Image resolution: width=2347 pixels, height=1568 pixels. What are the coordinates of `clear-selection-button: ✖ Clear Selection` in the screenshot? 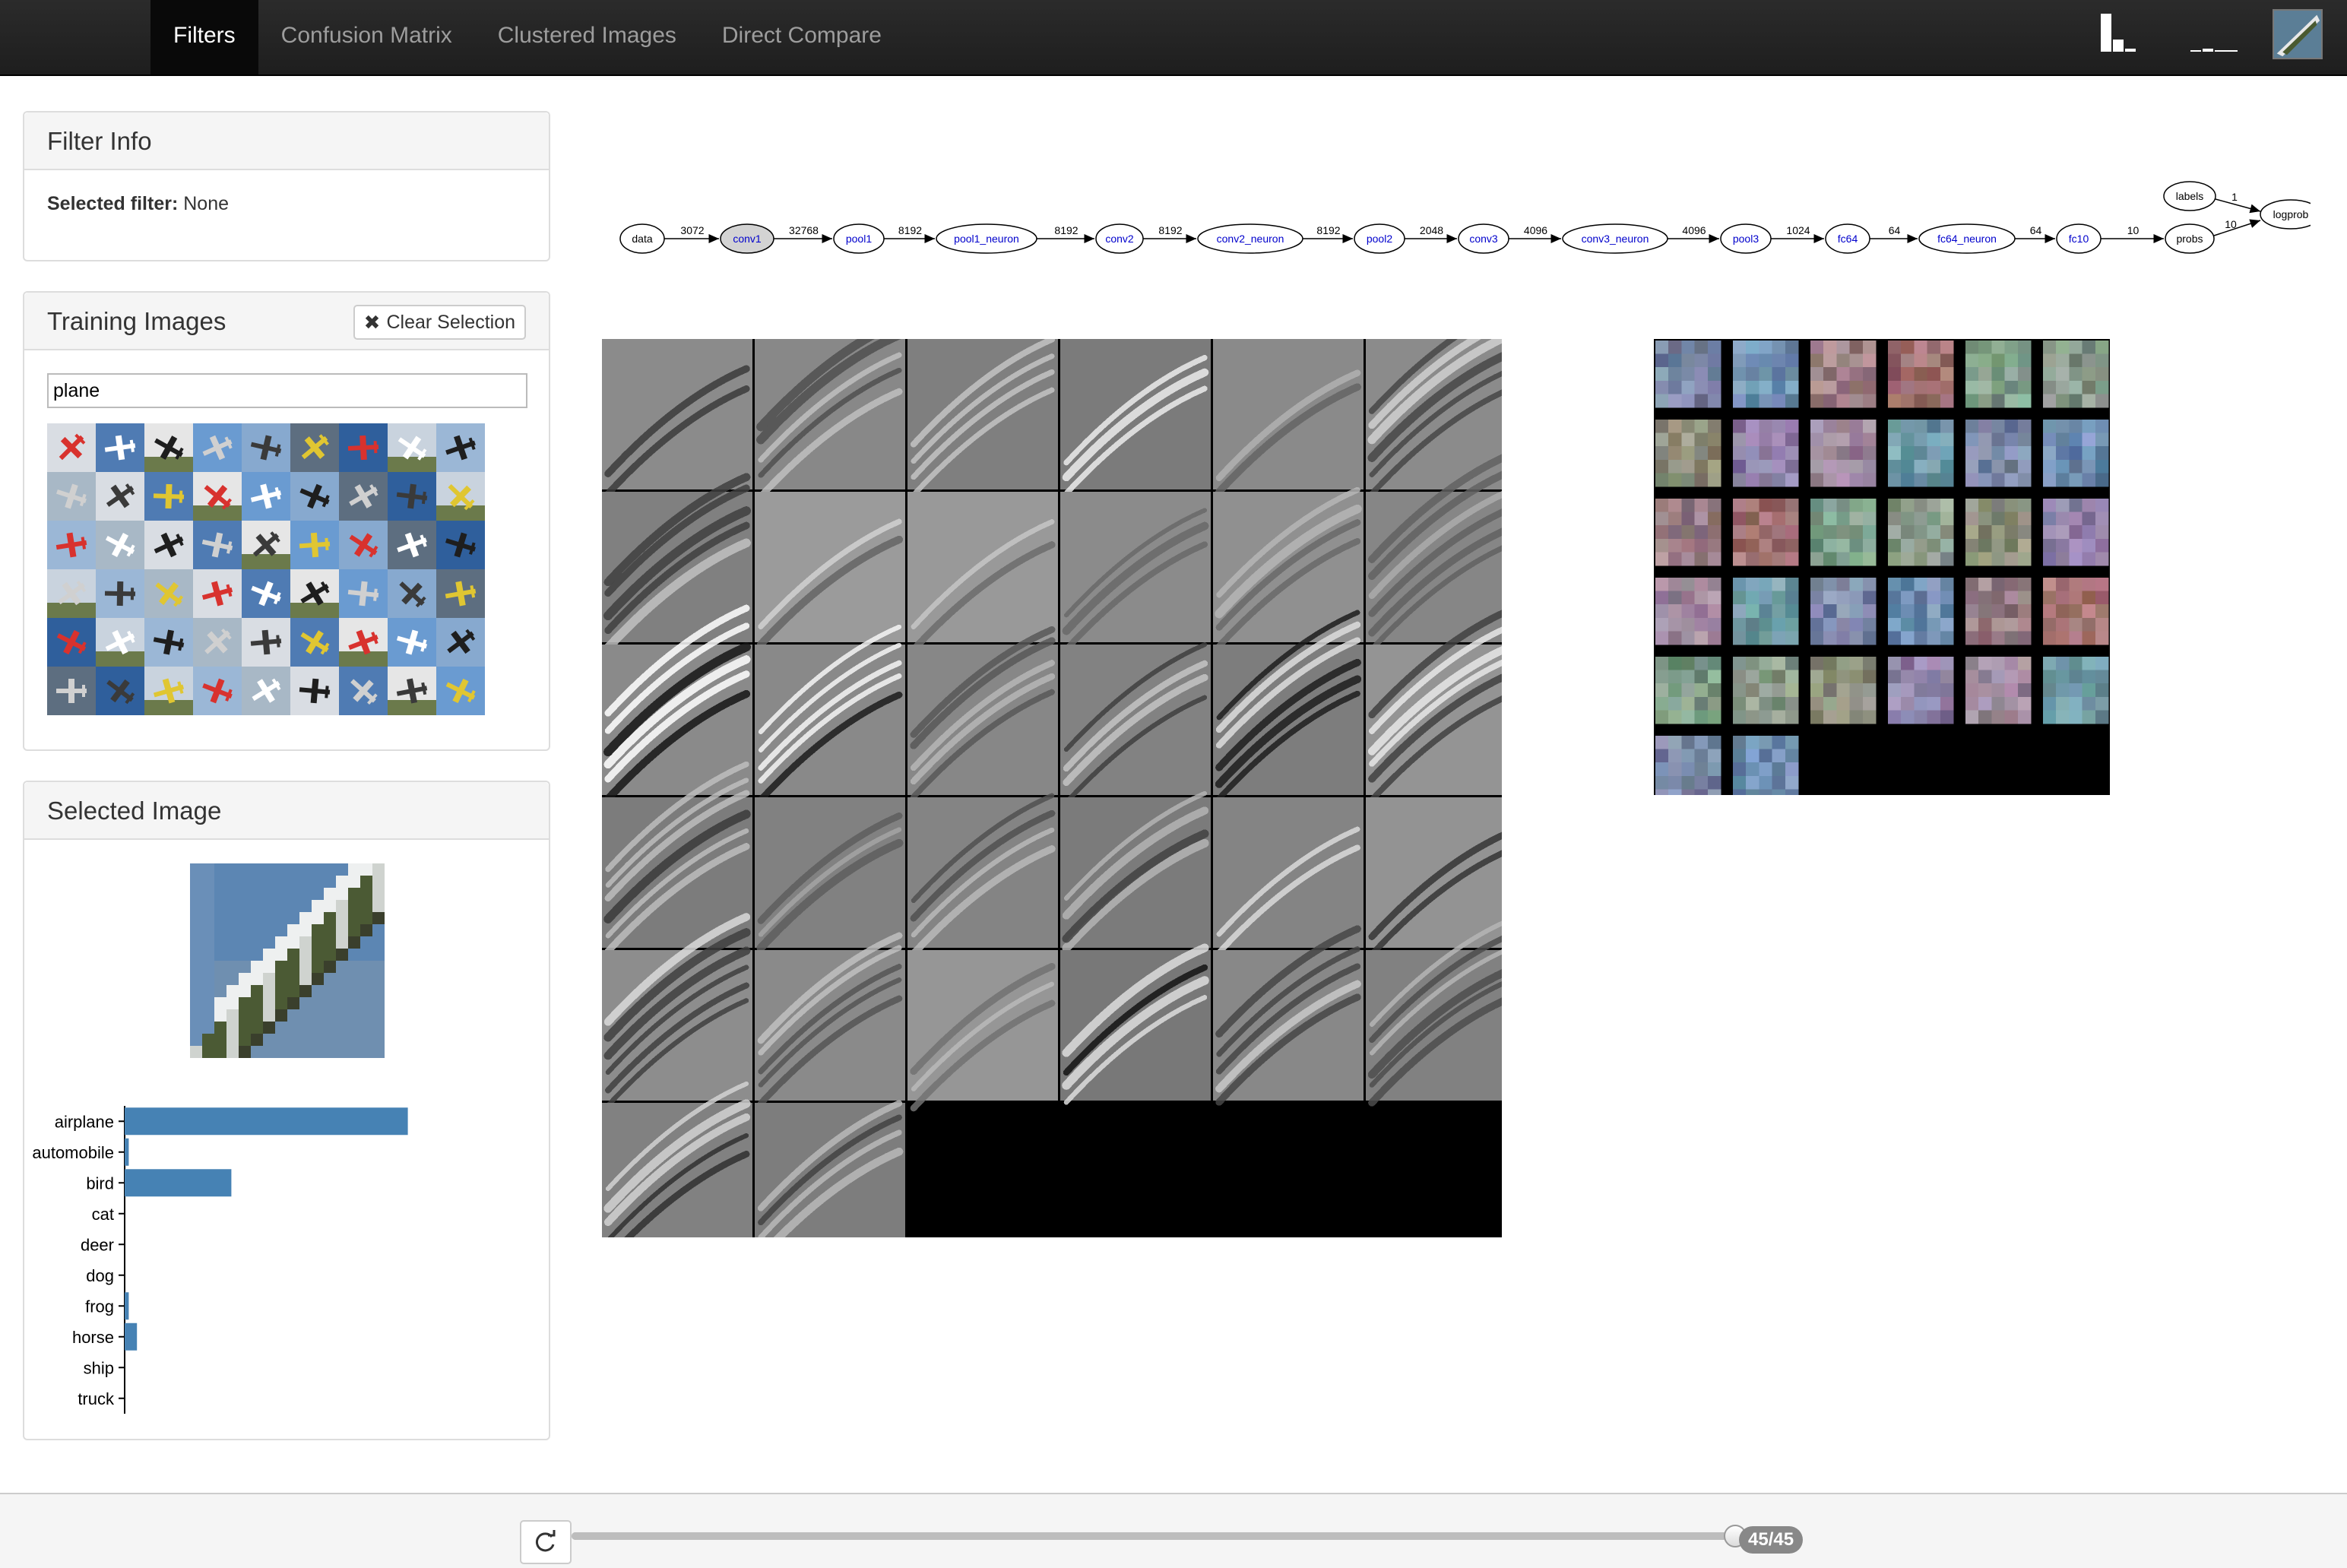 It's located at (439, 322).